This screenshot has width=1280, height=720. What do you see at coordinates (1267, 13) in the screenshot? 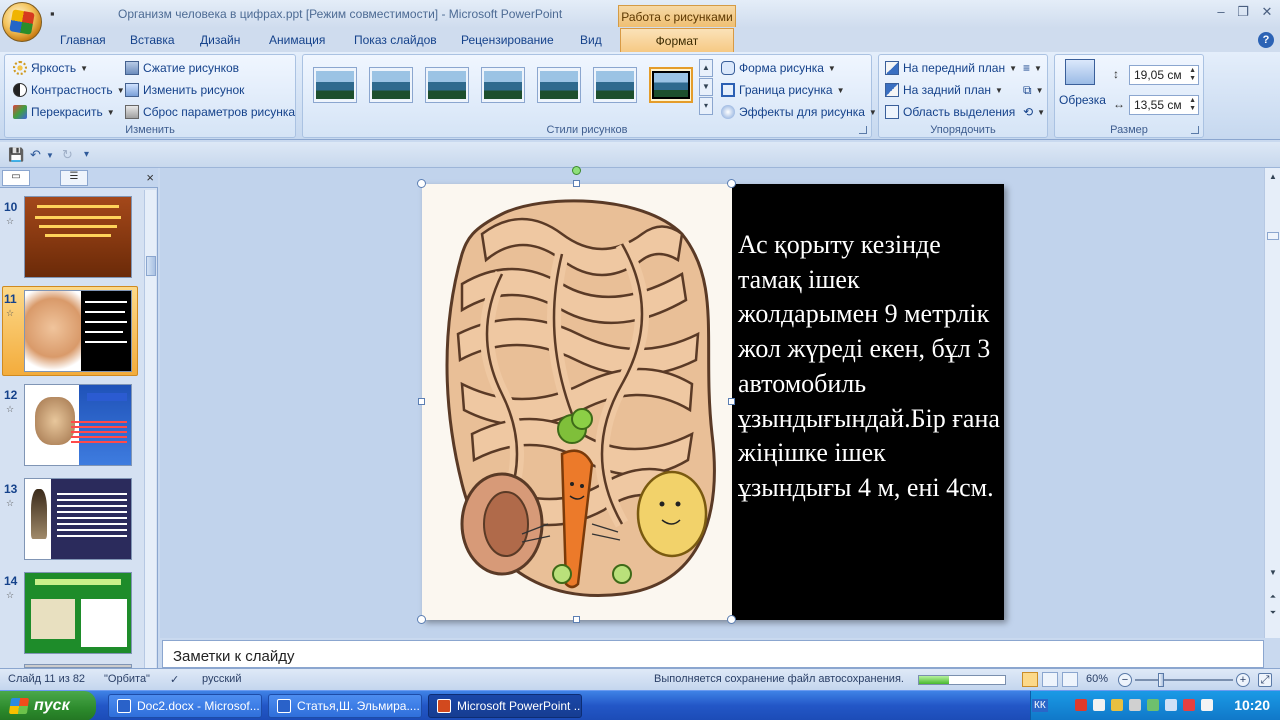
I see `close-button: ✕` at bounding box center [1267, 13].